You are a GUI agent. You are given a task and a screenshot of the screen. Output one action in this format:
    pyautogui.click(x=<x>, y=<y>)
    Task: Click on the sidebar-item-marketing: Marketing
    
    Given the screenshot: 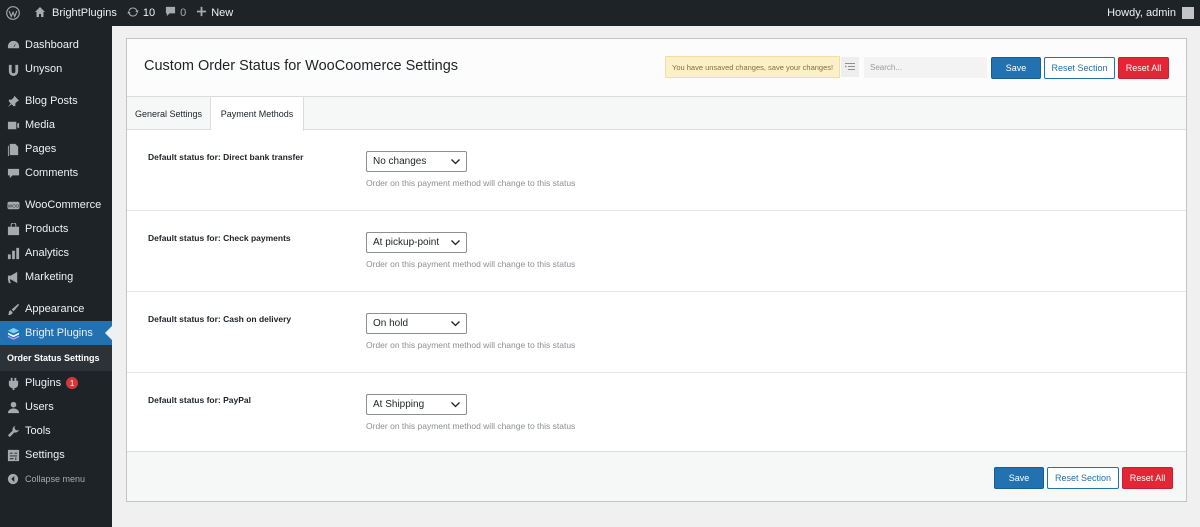 What is the action you would take?
    pyautogui.click(x=56, y=277)
    